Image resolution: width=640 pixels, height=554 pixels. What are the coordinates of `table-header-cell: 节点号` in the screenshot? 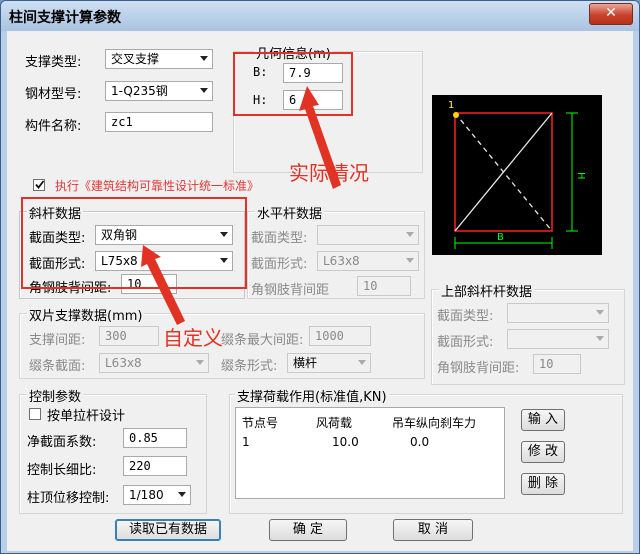 It's located at (260, 423).